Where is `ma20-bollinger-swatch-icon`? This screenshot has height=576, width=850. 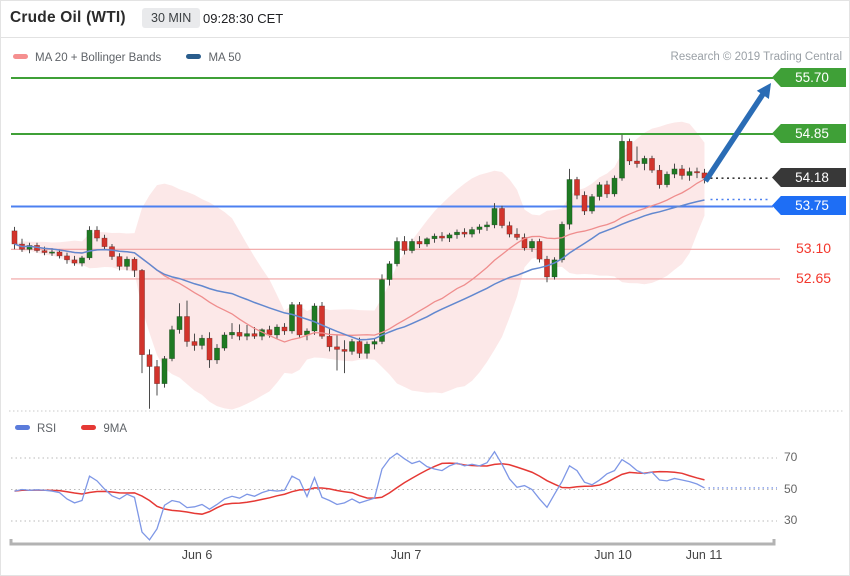
ma20-bollinger-swatch-icon is located at coordinates (20, 57).